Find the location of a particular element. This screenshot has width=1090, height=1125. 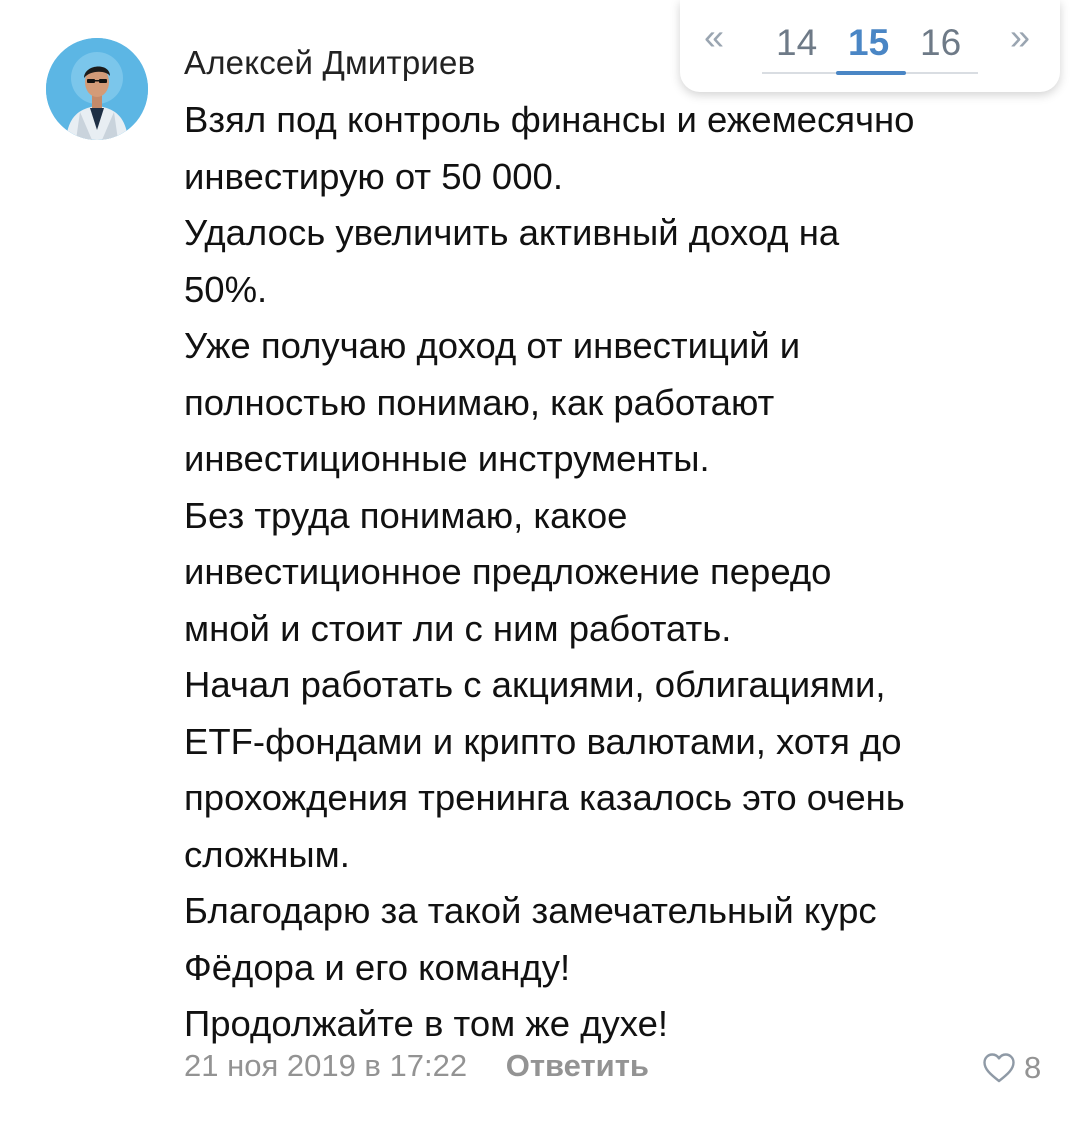

comment-line: Фёдора и его команду! is located at coordinates (377, 967).